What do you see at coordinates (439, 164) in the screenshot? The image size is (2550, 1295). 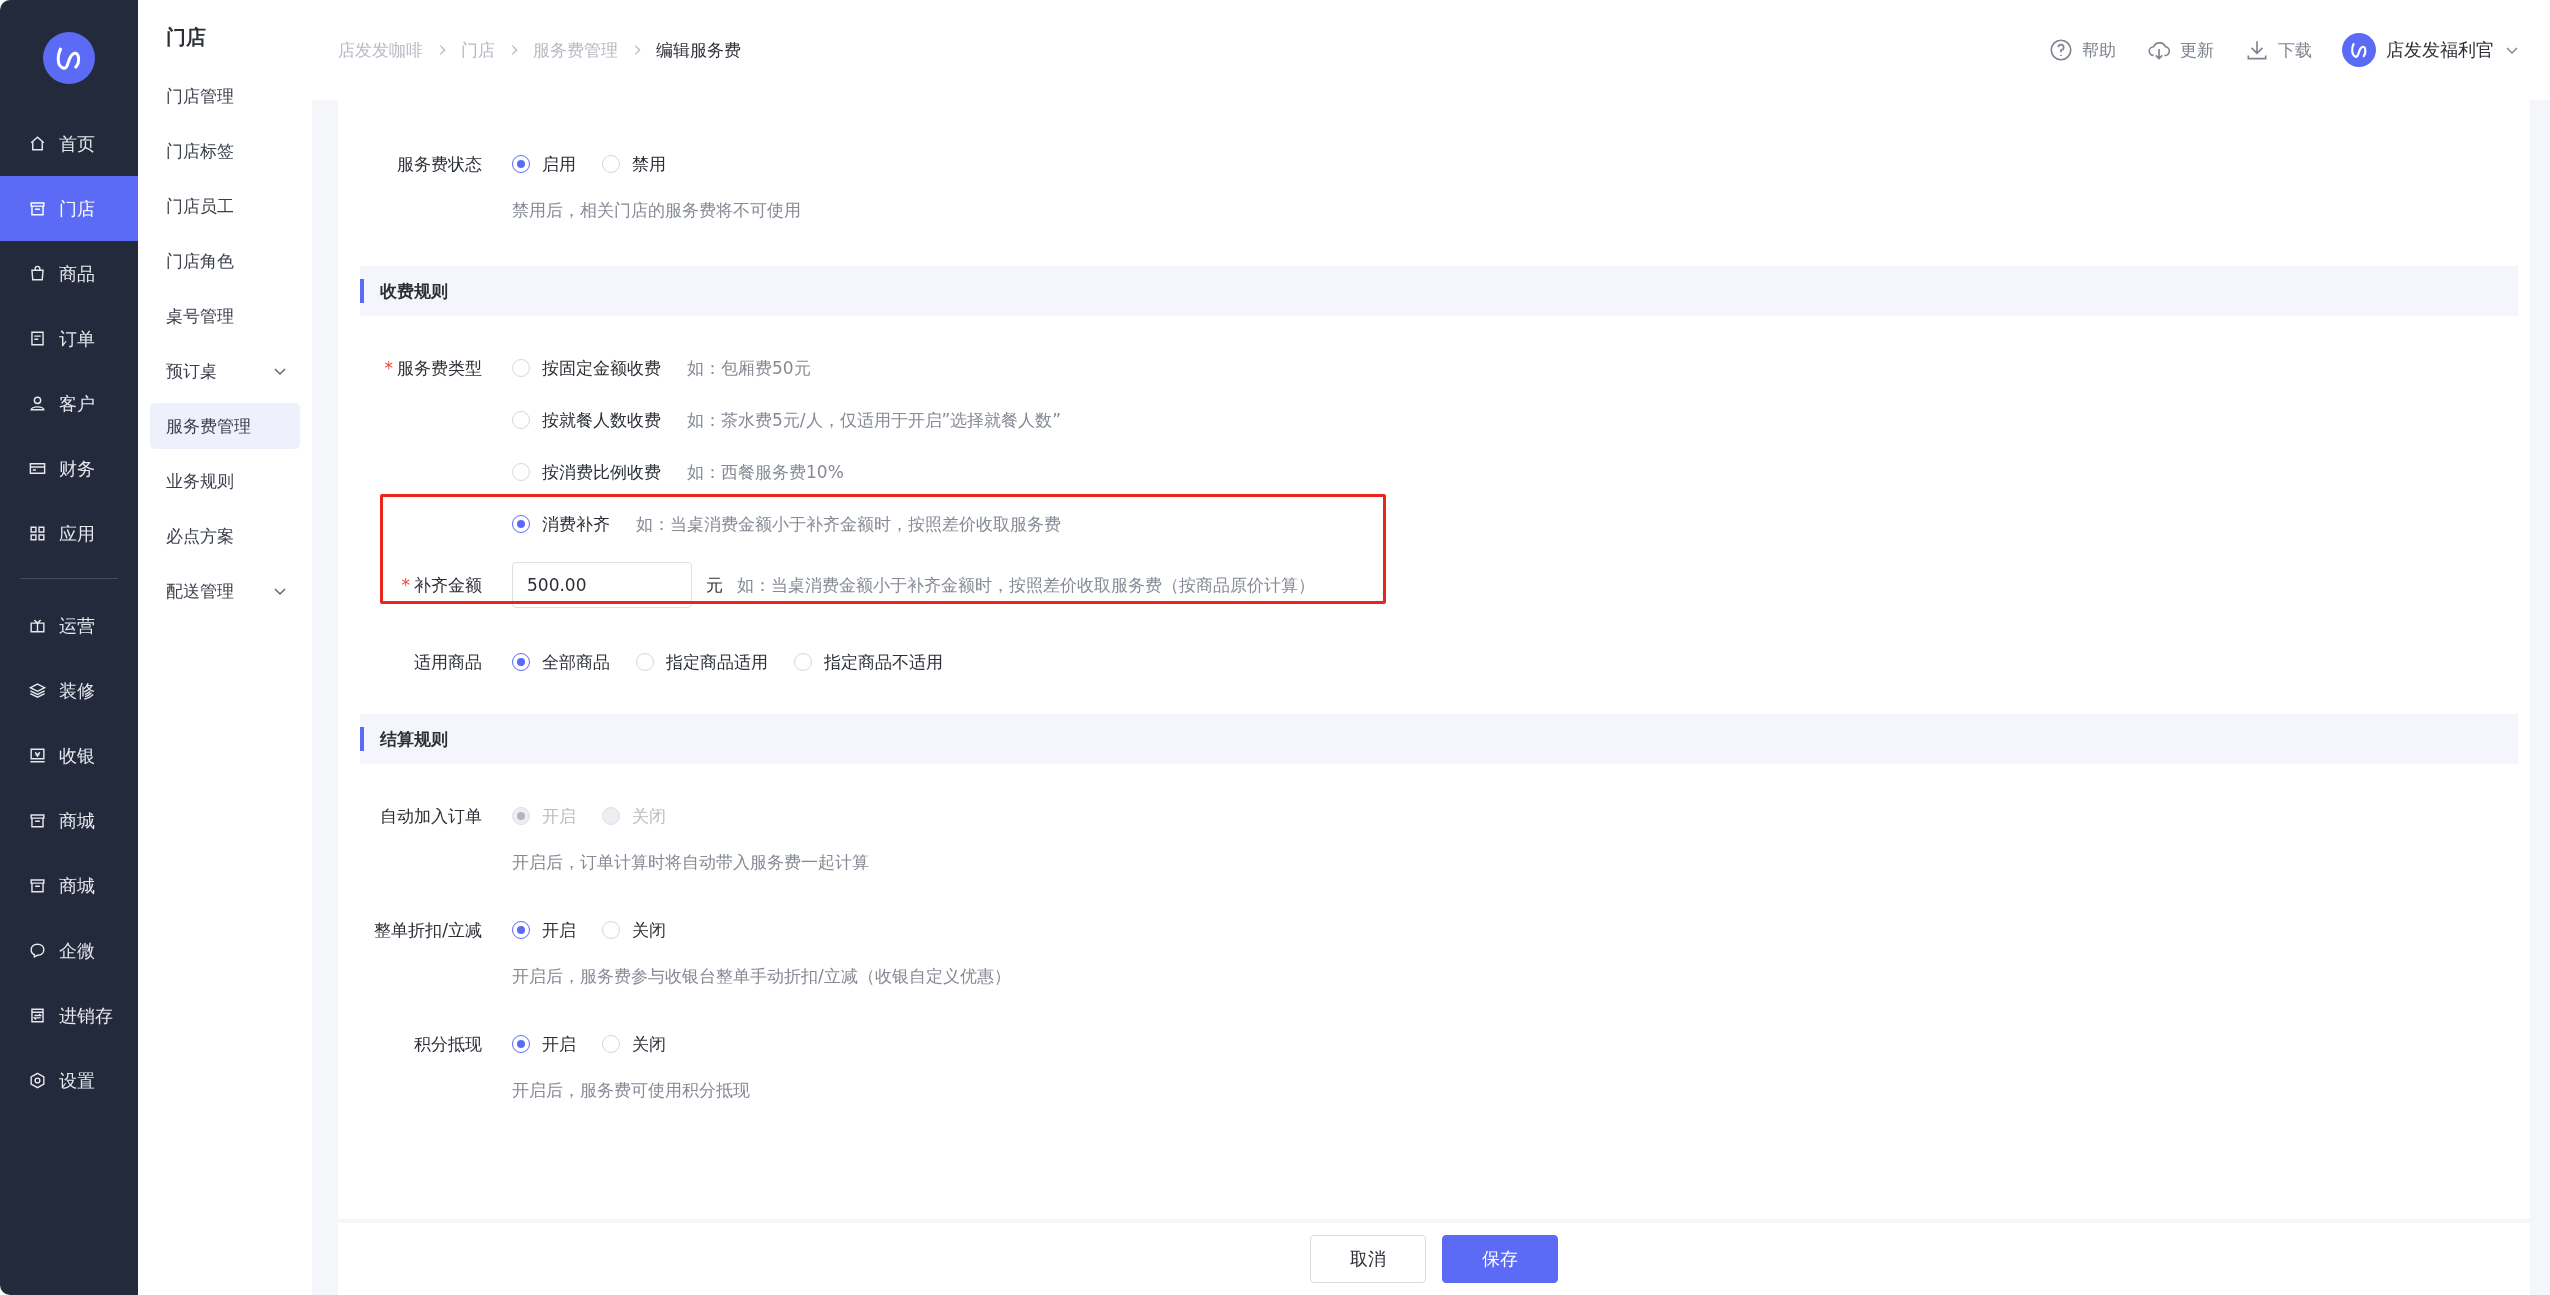 I see `field-label: 服务费状态` at bounding box center [439, 164].